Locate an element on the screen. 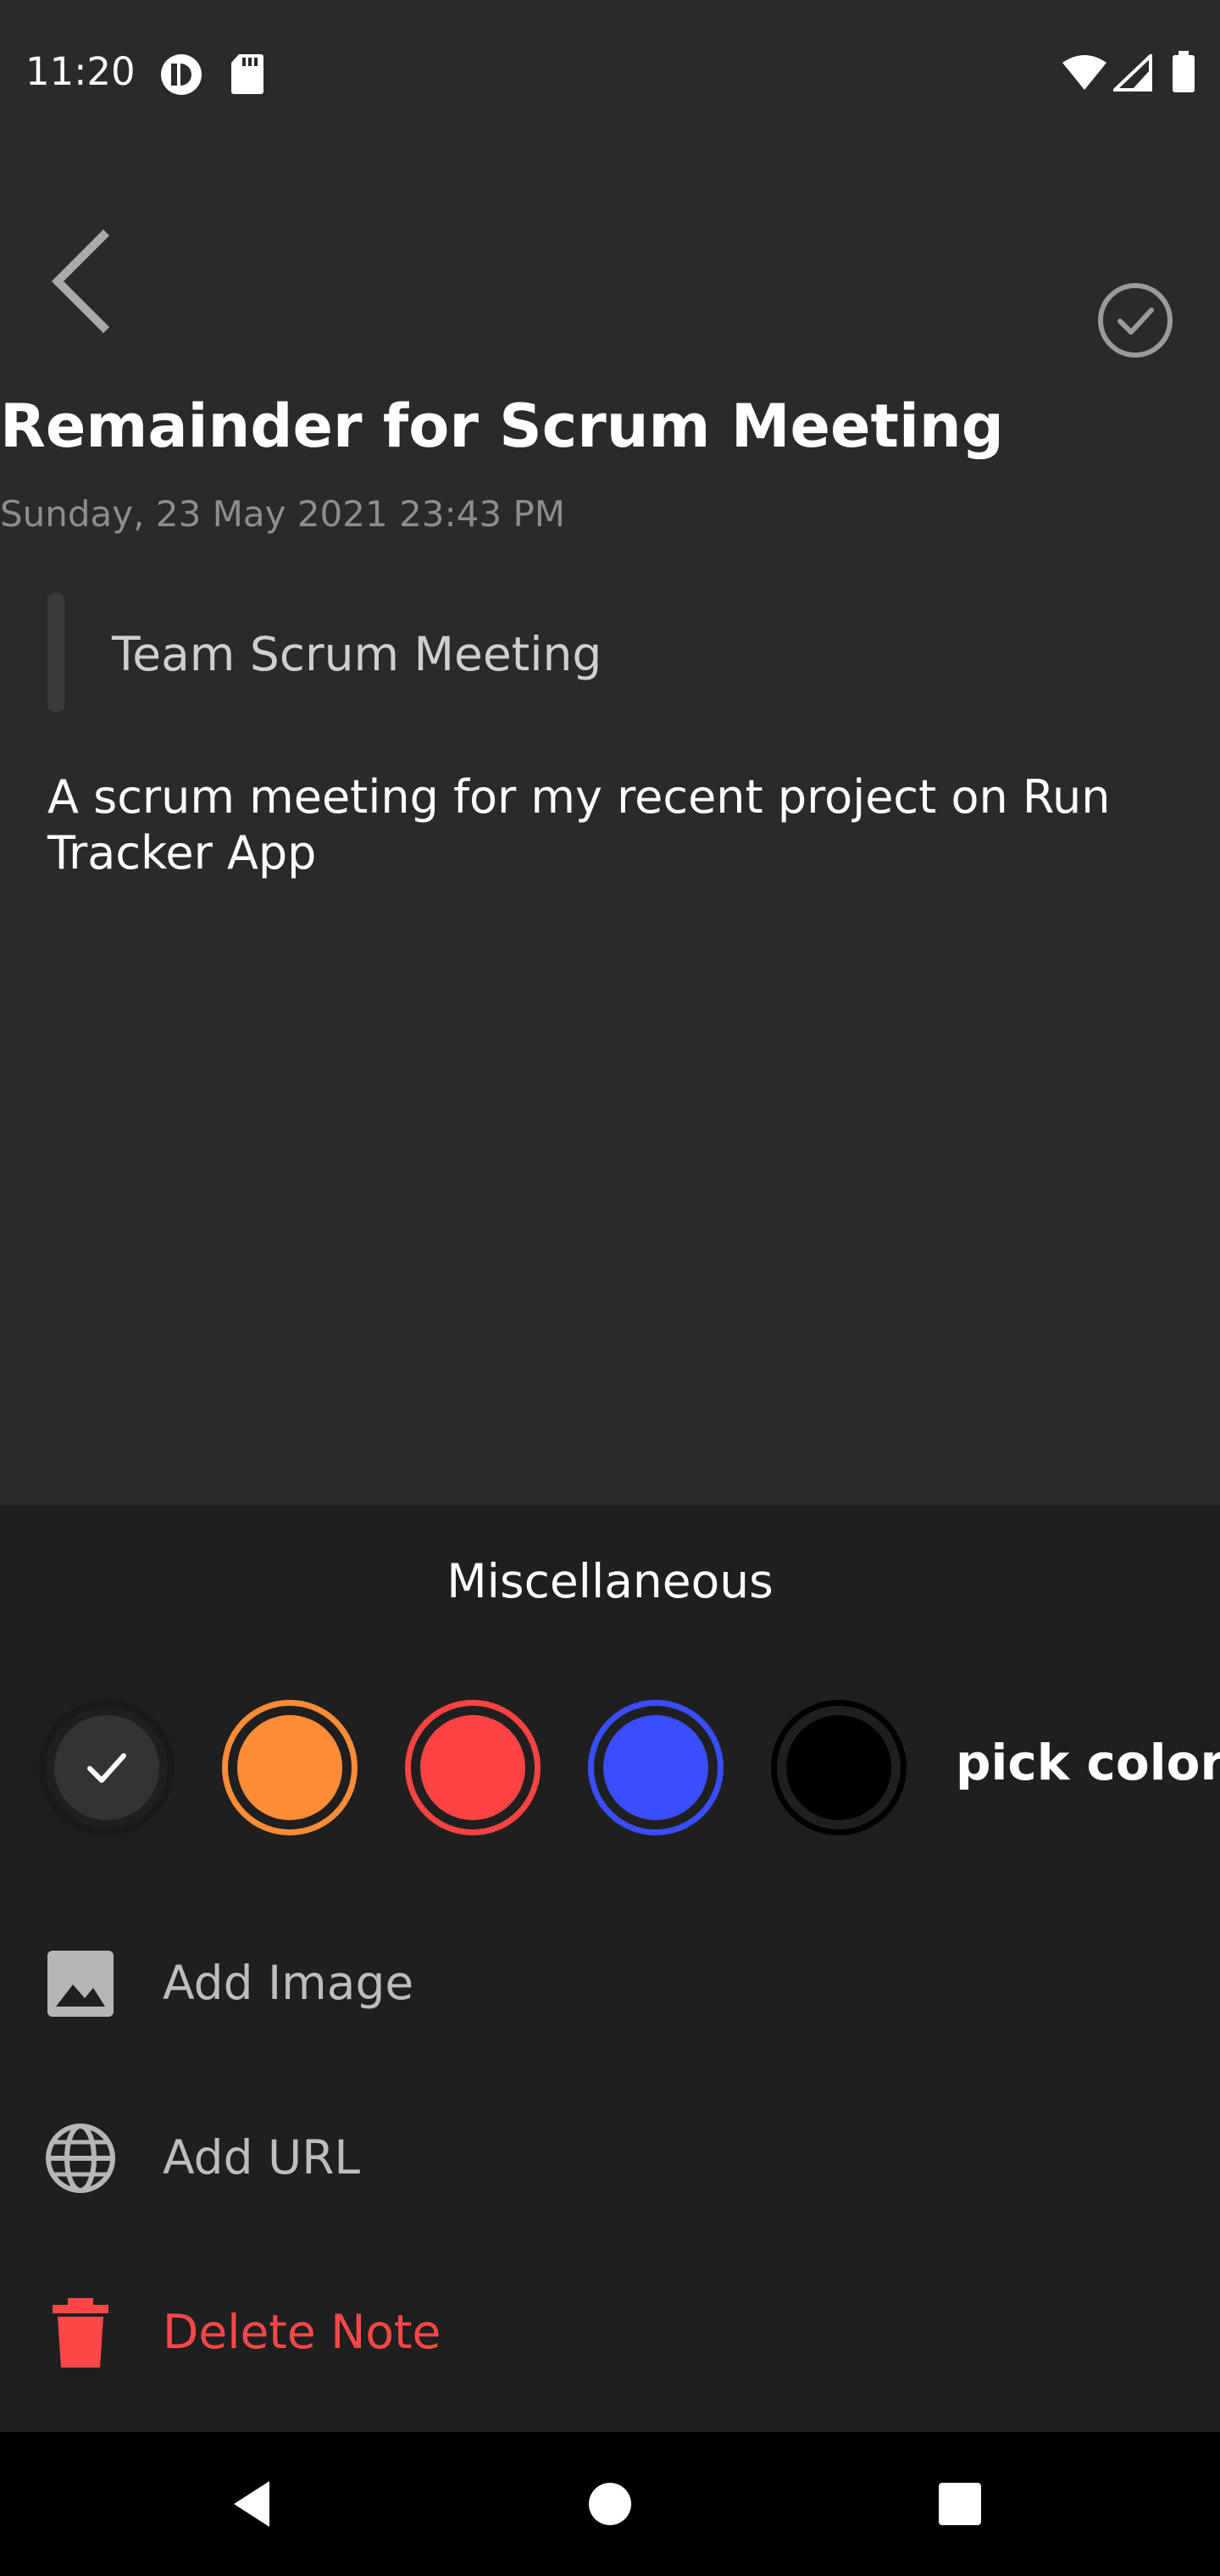  note-title: Remainder for Scrum Meeting is located at coordinates (502, 426).